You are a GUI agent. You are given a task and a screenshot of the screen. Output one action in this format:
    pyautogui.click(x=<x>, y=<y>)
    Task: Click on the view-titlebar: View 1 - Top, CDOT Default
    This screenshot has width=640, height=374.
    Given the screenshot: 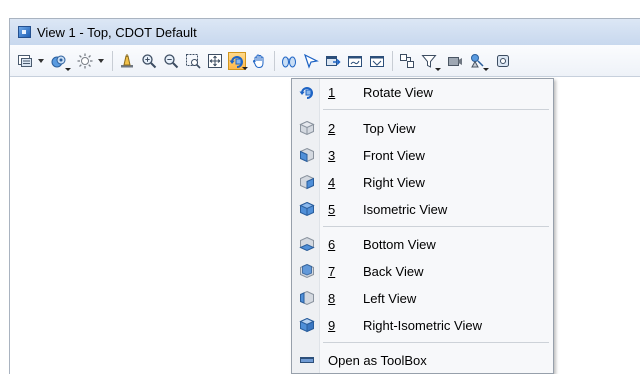 What is the action you would take?
    pyautogui.click(x=325, y=32)
    